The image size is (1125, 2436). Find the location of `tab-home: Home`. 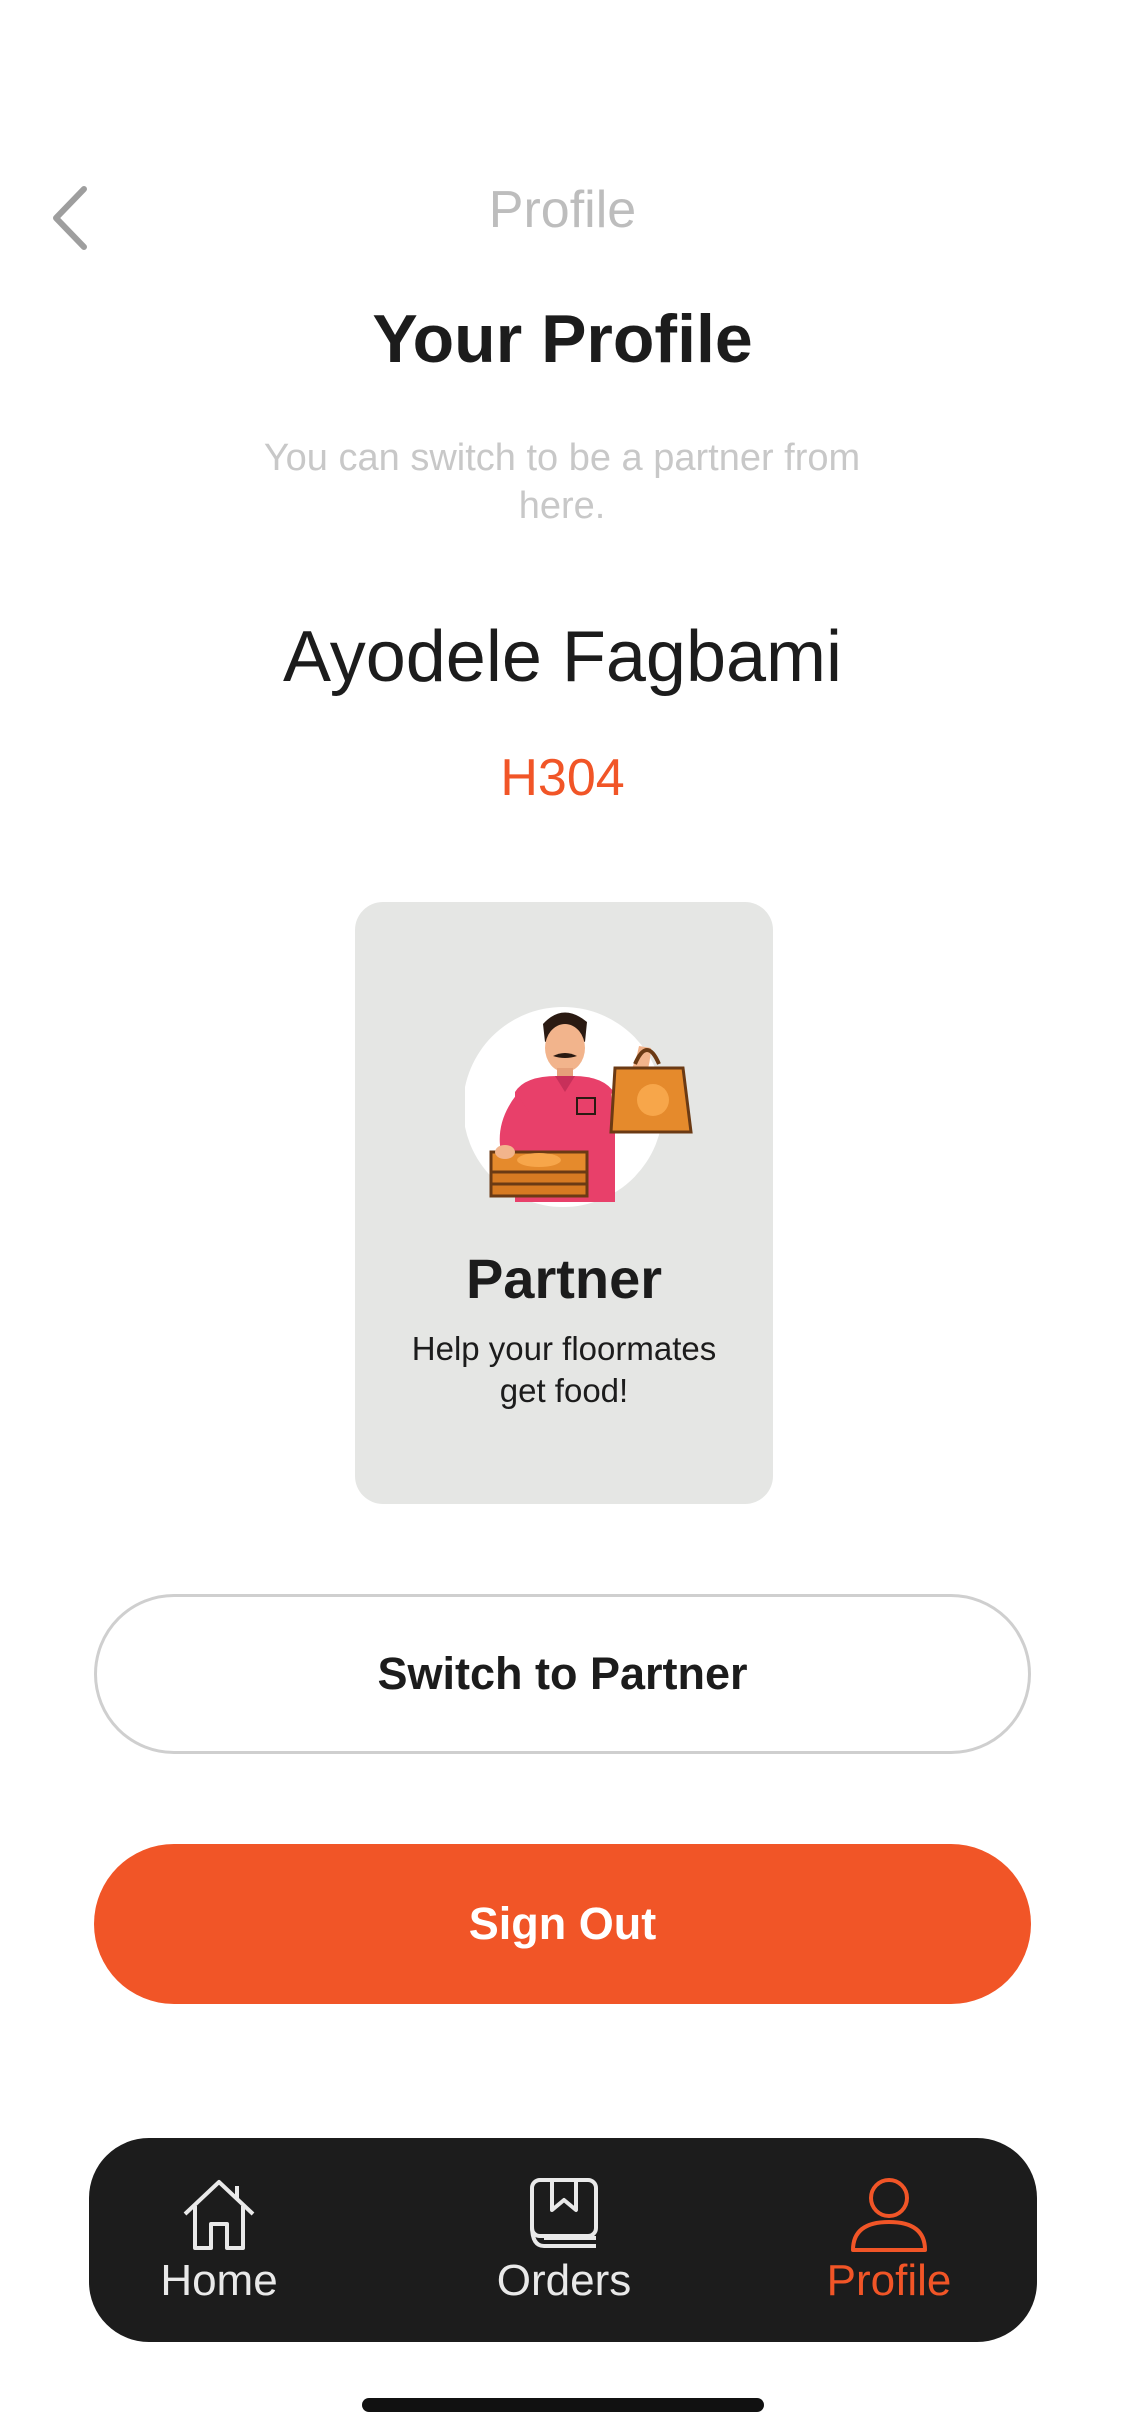

tab-home: Home is located at coordinates (219, 2240).